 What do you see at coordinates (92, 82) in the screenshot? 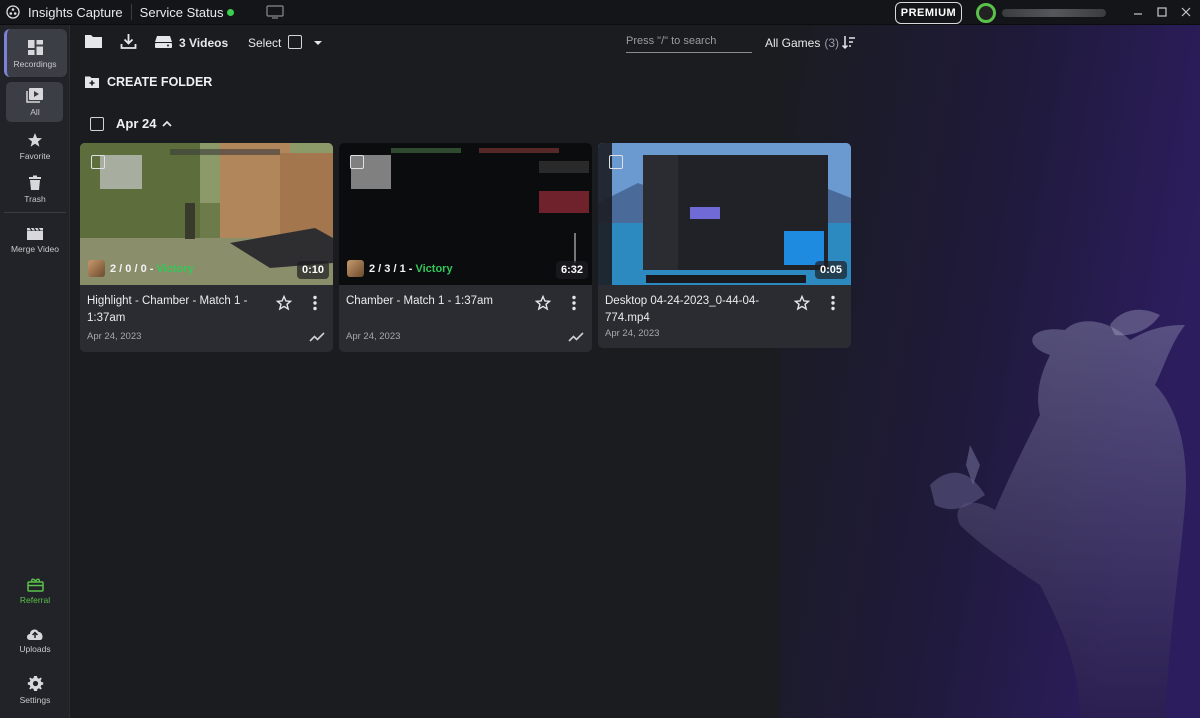
I see `folder-add-icon` at bounding box center [92, 82].